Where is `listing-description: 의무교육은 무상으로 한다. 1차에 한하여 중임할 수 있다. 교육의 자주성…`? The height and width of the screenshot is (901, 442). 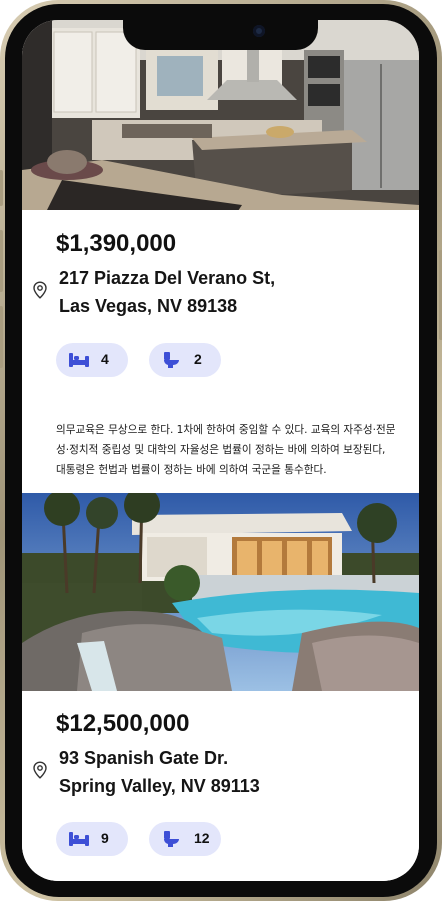
listing-description: 의무교육은 무상으로 한다. 1차에 한하여 중임할 수 있다. 교육의 자주성… is located at coordinates (226, 450).